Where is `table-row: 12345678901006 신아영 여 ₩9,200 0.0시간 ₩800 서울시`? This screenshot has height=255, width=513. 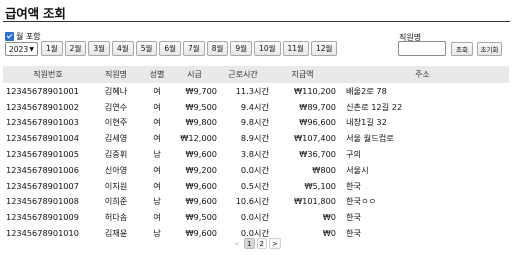 table-row: 12345678901006 신아영 여 ₩9,200 0.0시간 ₩800 서울시 is located at coordinates (256, 170).